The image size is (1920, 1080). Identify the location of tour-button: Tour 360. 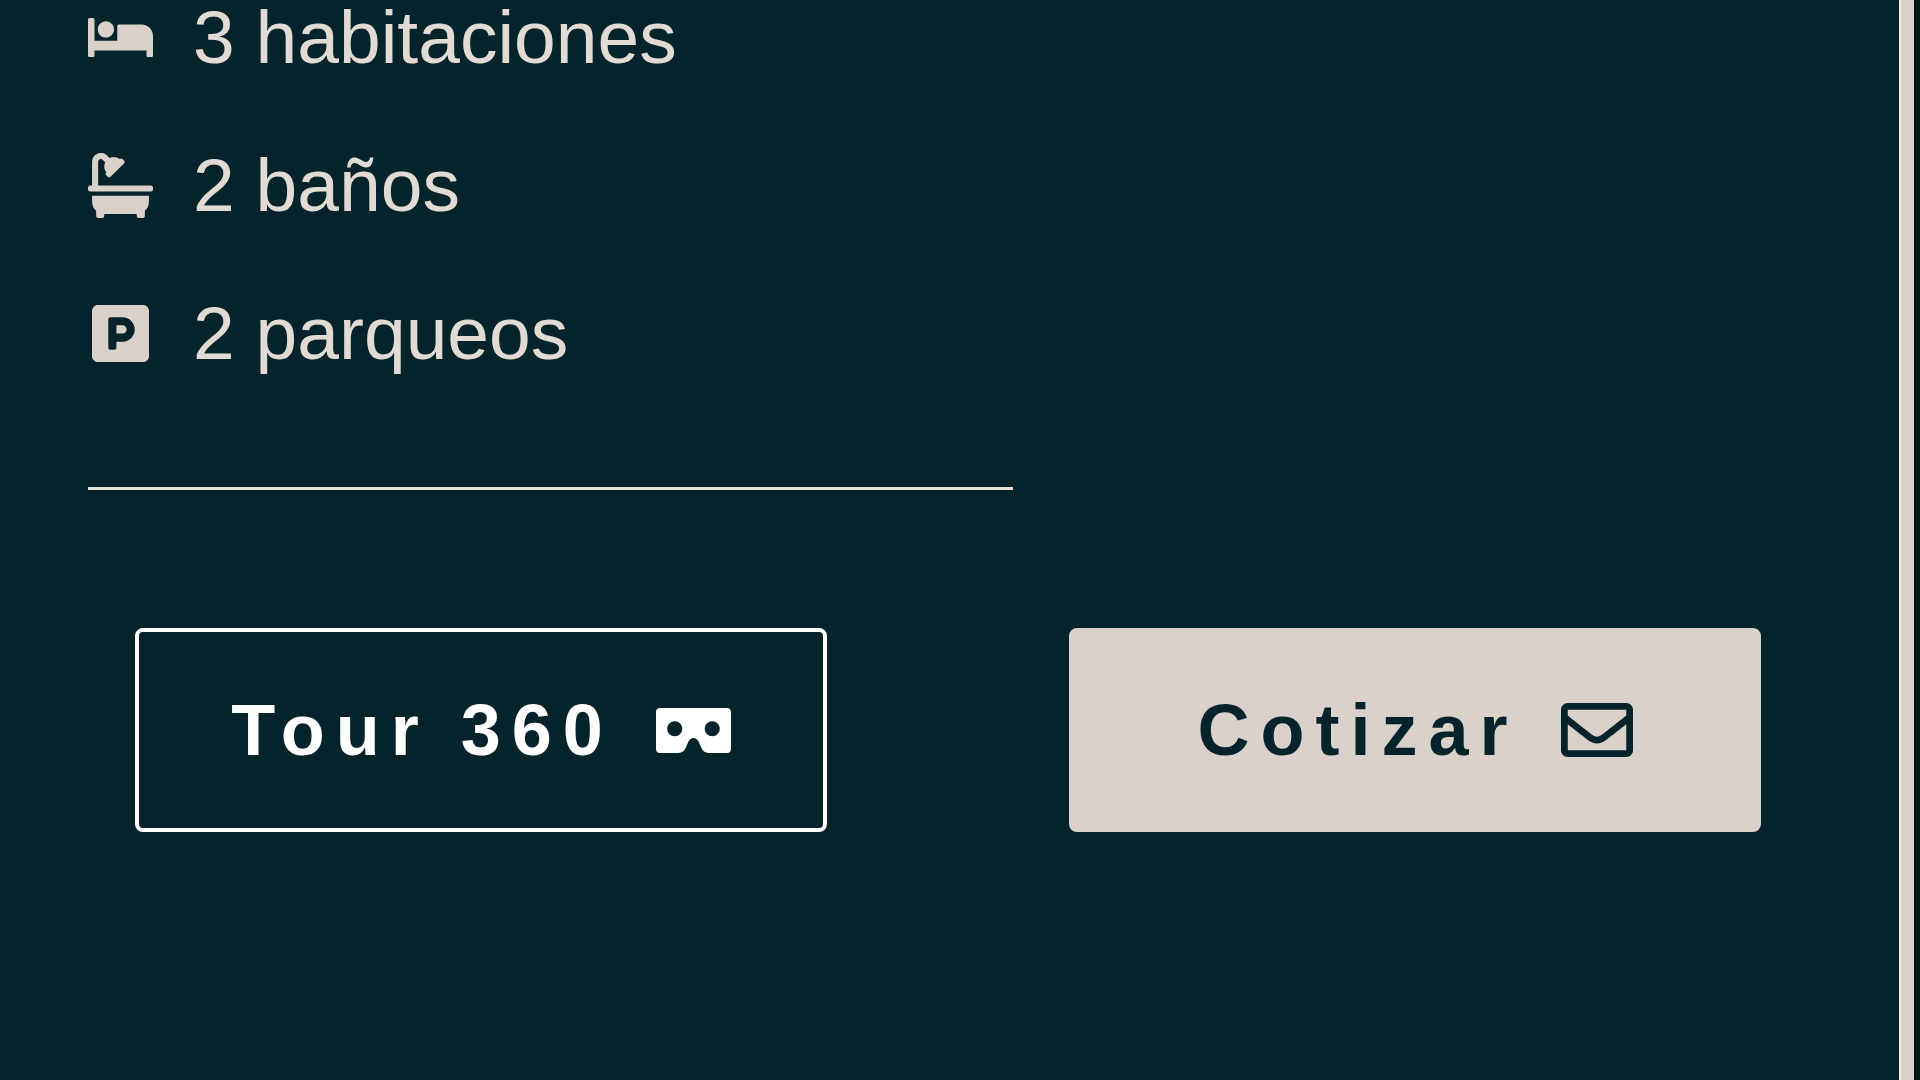
(481, 730).